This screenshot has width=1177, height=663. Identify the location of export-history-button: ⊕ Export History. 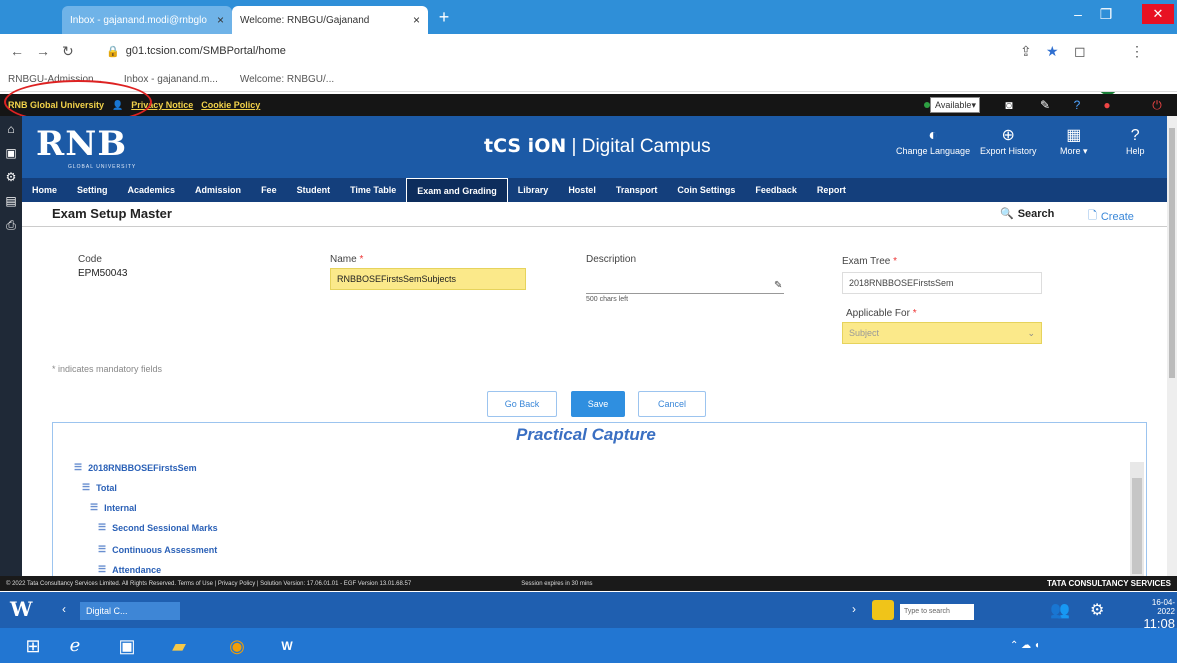
(1008, 141).